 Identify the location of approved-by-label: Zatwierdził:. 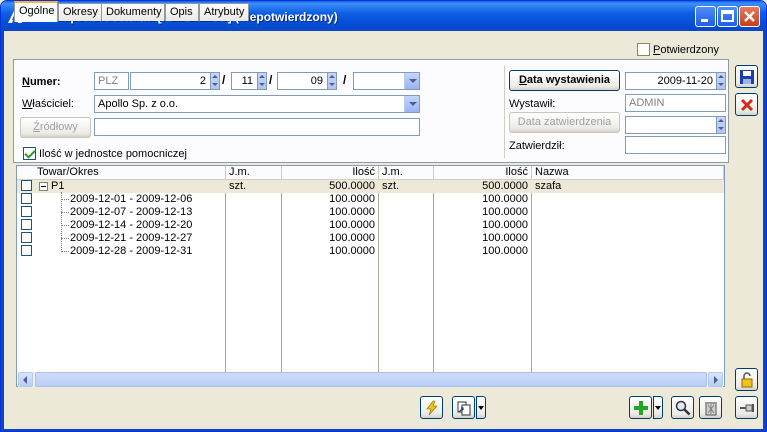
(537, 146).